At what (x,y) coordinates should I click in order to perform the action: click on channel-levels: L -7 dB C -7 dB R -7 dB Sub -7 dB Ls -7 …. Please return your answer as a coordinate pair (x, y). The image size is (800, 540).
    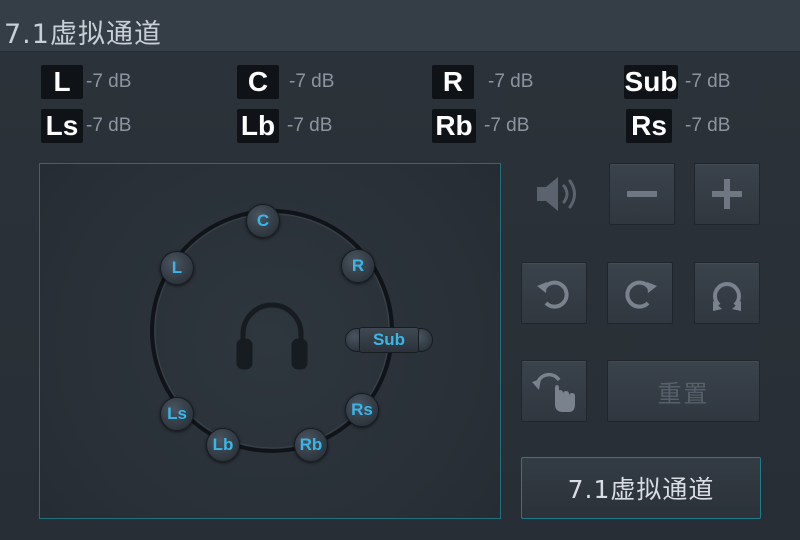
    Looking at the image, I should click on (400, 105).